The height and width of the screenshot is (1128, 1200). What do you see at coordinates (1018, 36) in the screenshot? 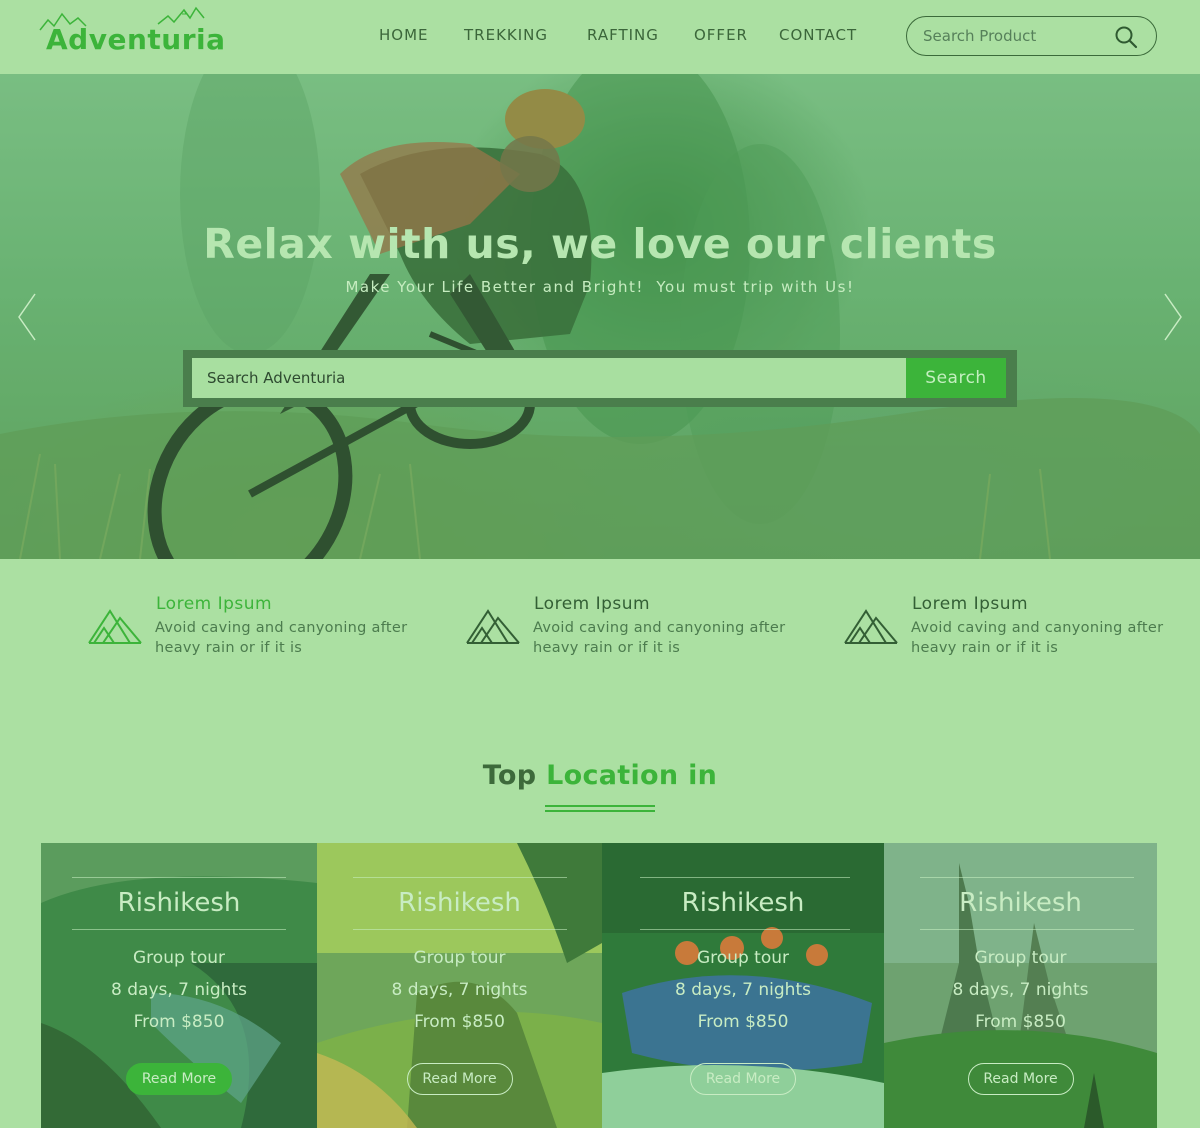
I see `product-search-input` at bounding box center [1018, 36].